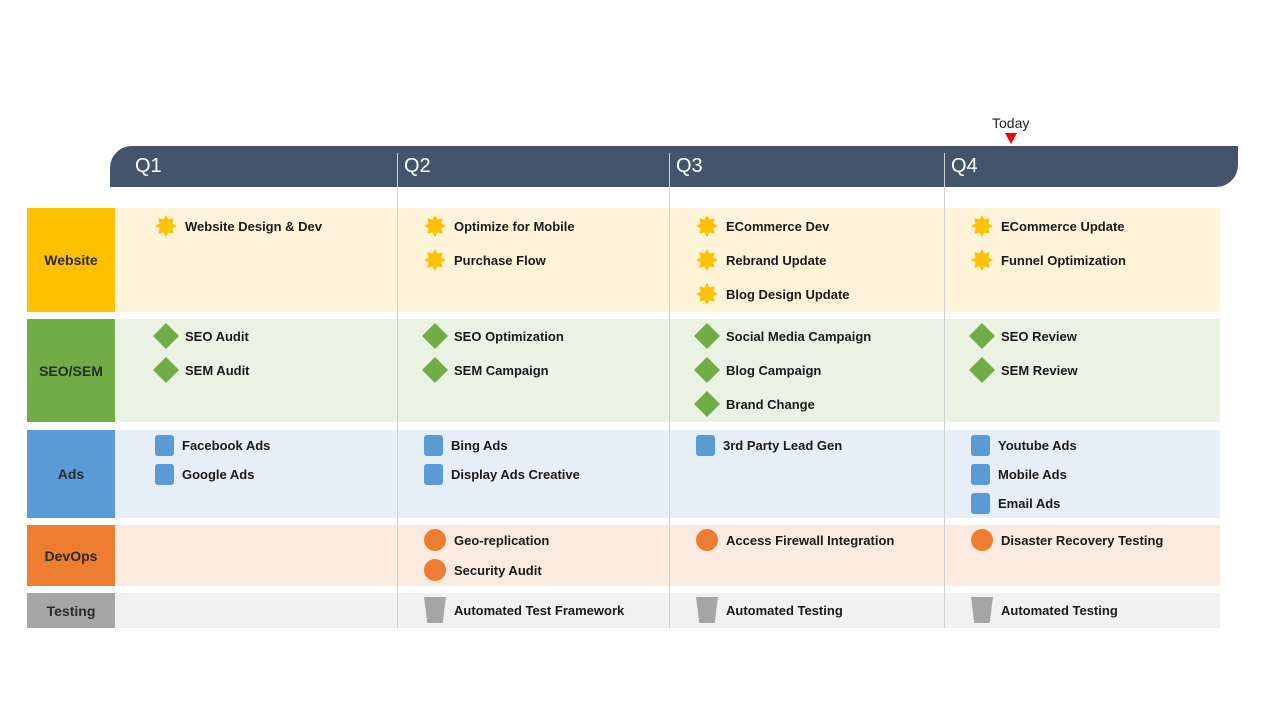 The width and height of the screenshot is (1280, 720). I want to click on quarter-label-q4: Q4, so click(964, 166).